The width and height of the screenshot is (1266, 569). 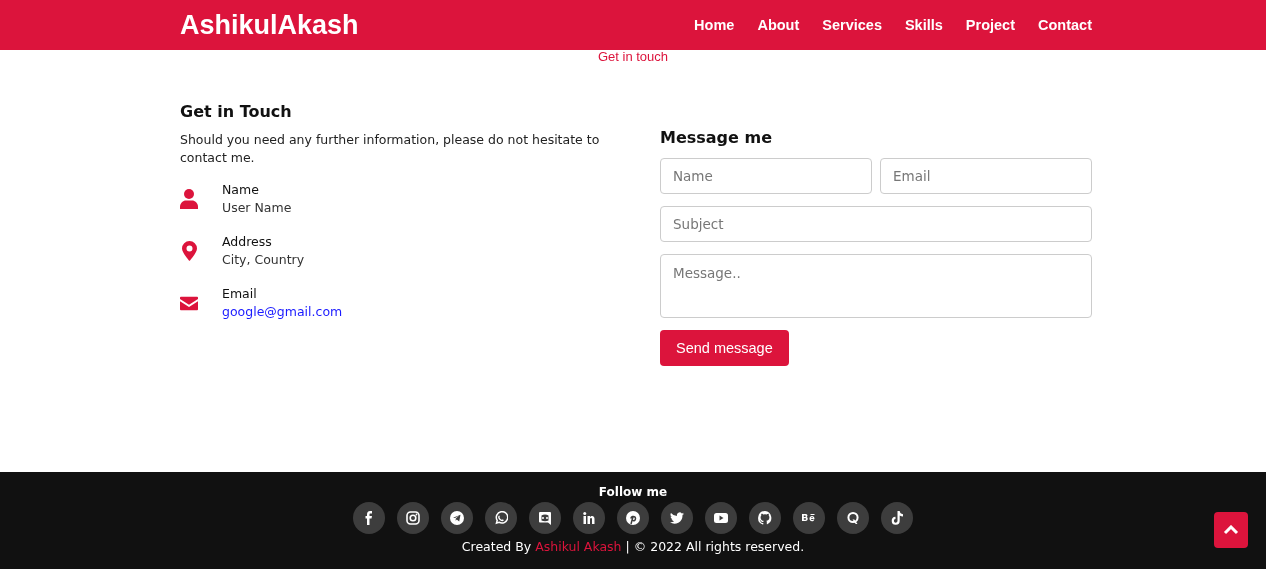 I want to click on follow-heading: Follow me, so click(x=633, y=492).